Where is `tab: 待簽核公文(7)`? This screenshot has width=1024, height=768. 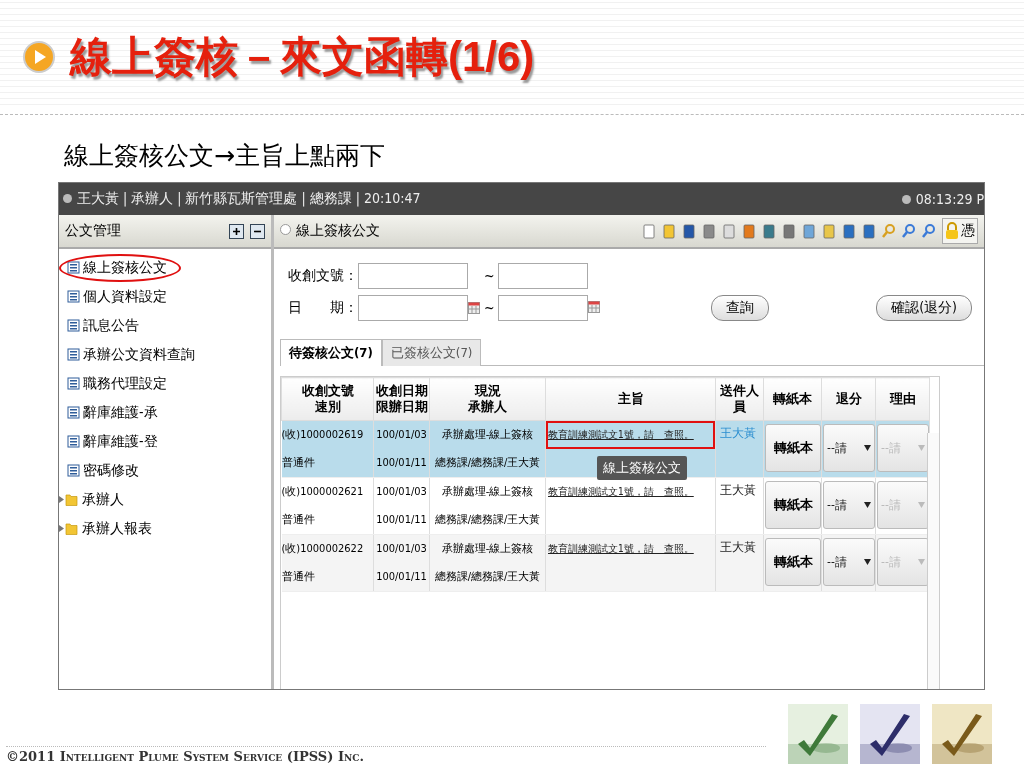 tab: 待簽核公文(7) is located at coordinates (331, 352).